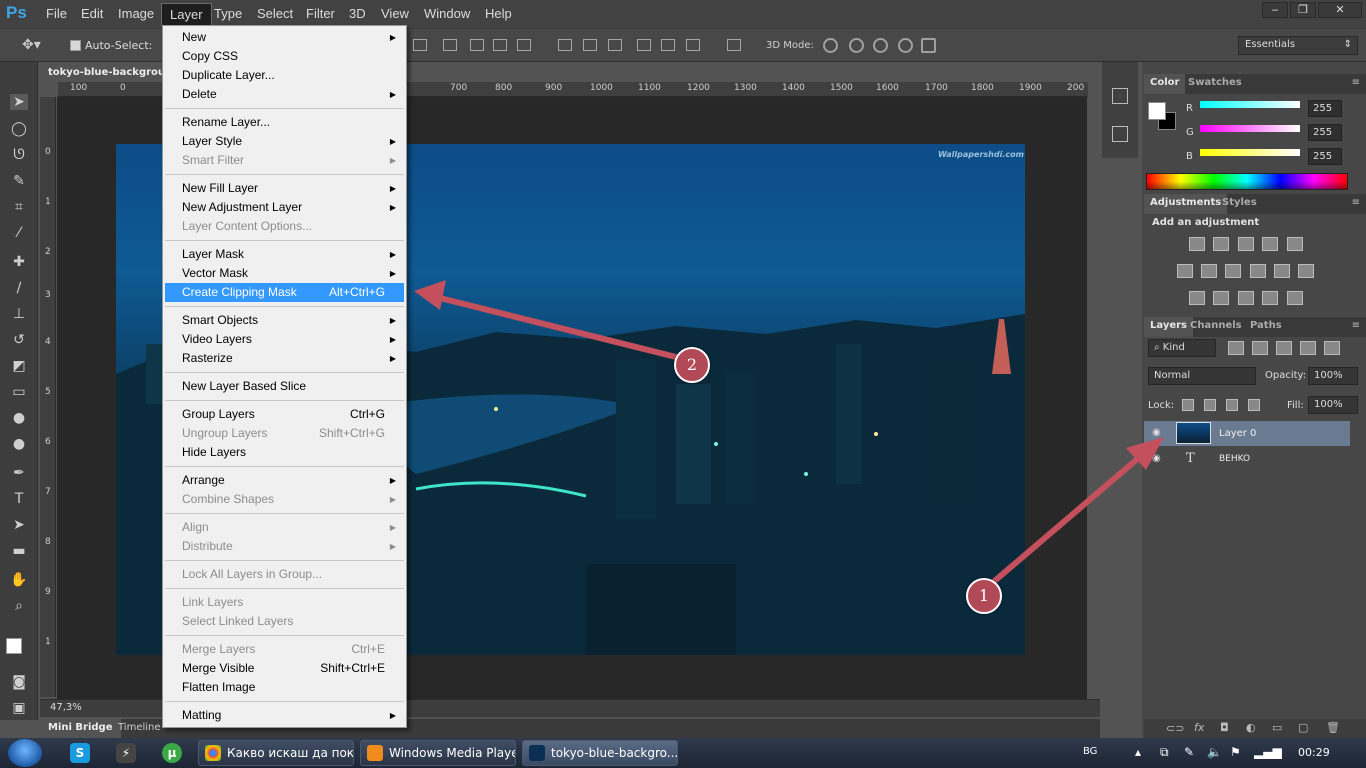 The width and height of the screenshot is (1366, 768). I want to click on tab-paths: Paths, so click(1266, 327).